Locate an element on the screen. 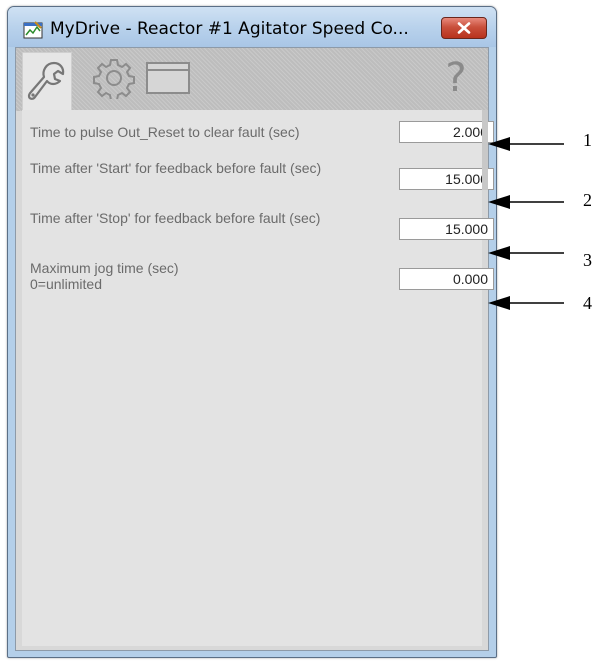 The height and width of the screenshot is (663, 600). param-sublabel-max-jog: 0=unlimited is located at coordinates (66, 284).